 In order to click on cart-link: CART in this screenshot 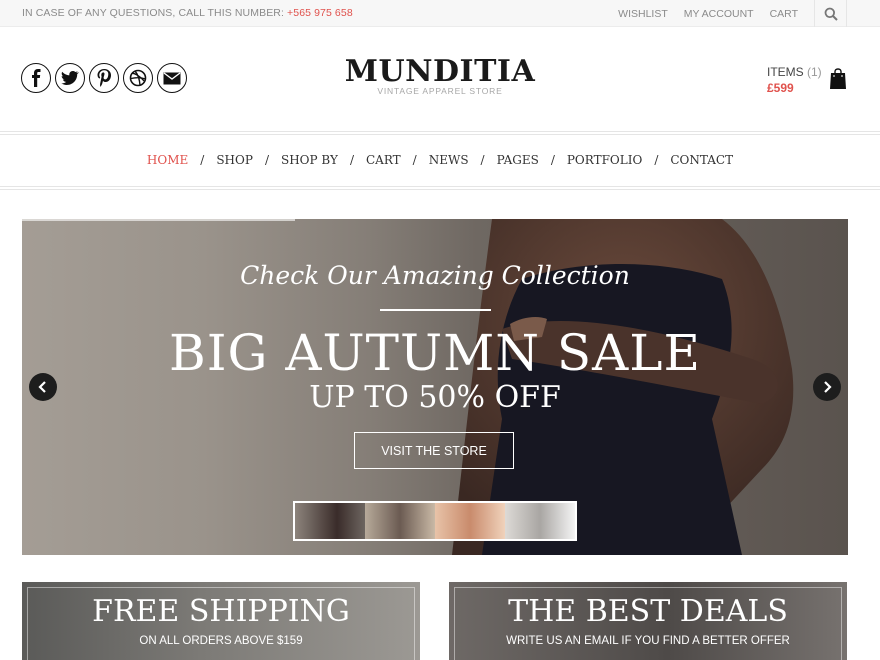, I will do `click(784, 14)`.